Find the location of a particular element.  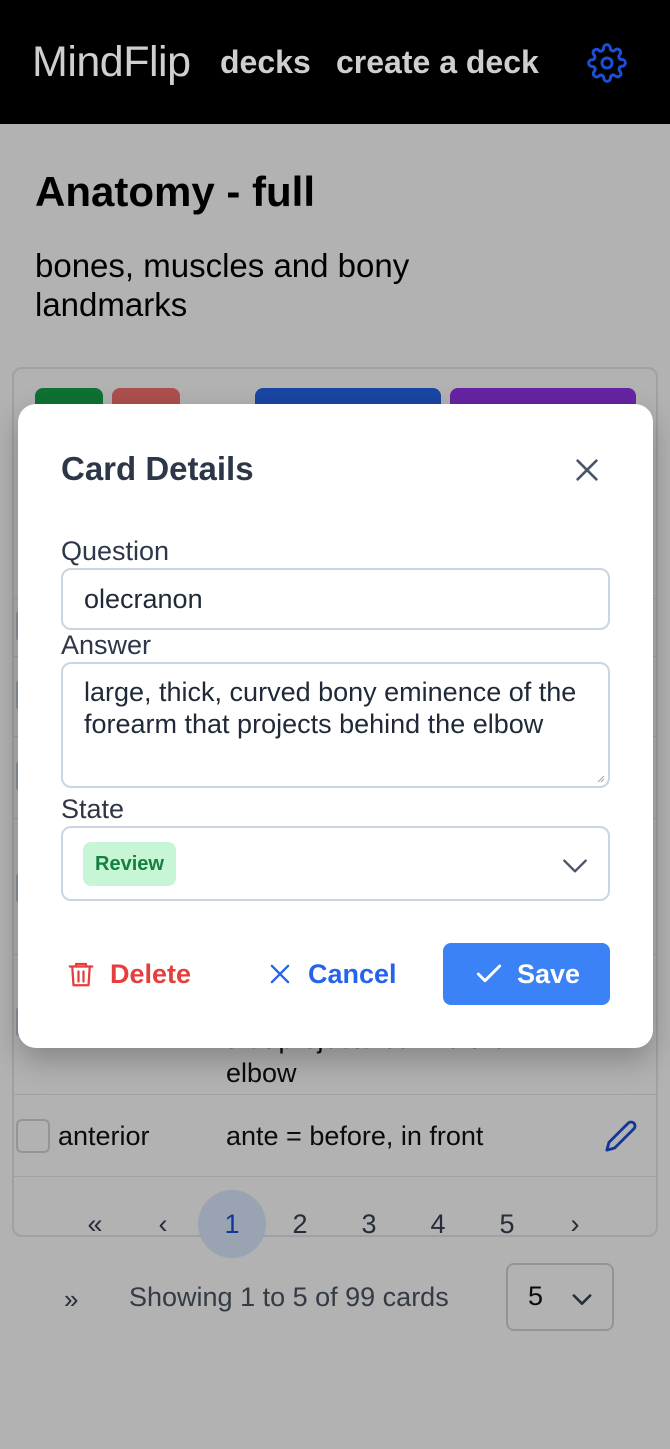

check-icon is located at coordinates (489, 973).